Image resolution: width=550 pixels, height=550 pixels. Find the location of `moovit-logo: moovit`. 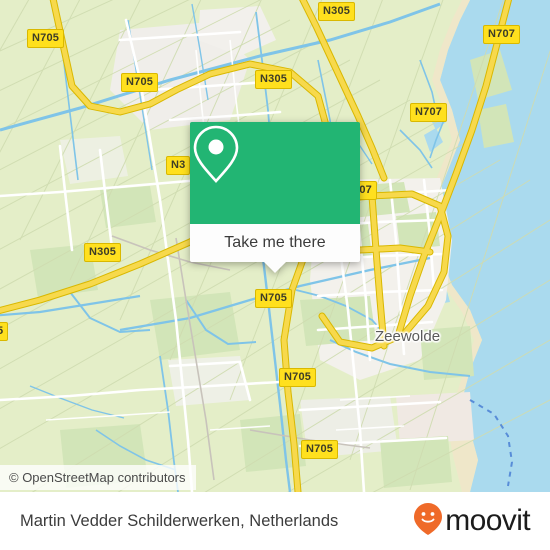

moovit-logo: moovit is located at coordinates (472, 521).